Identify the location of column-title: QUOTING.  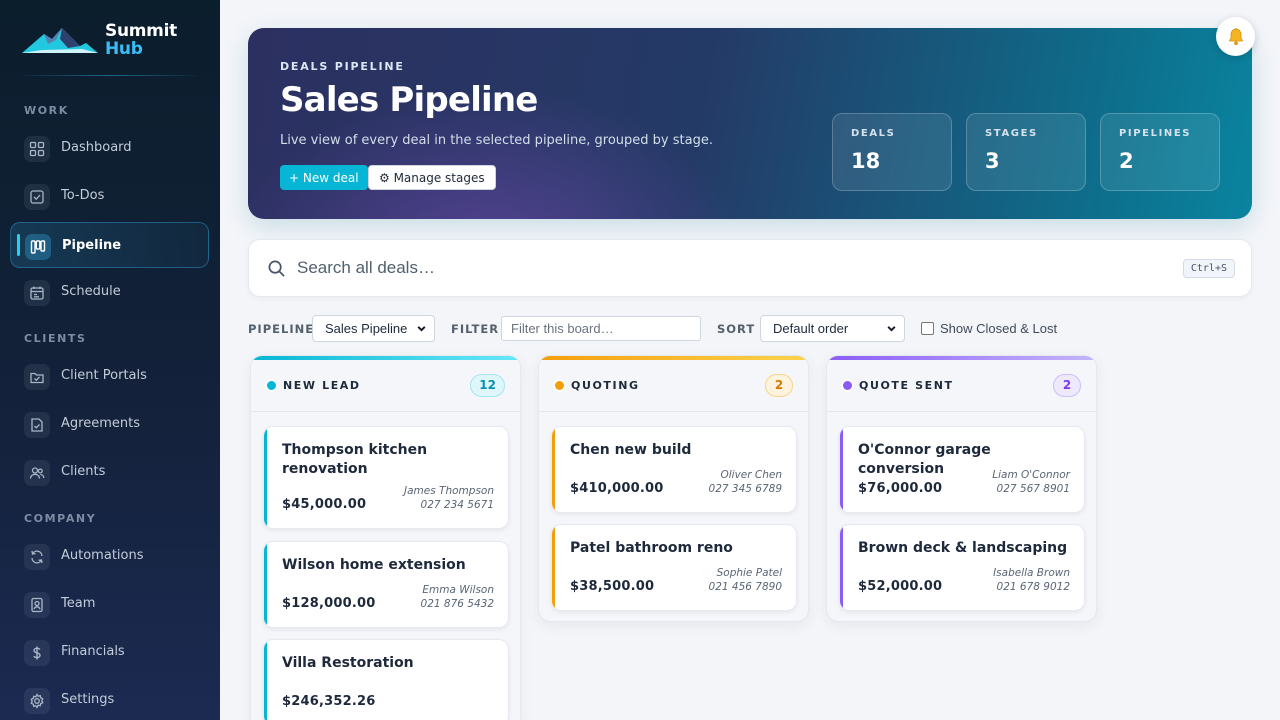
(605, 385).